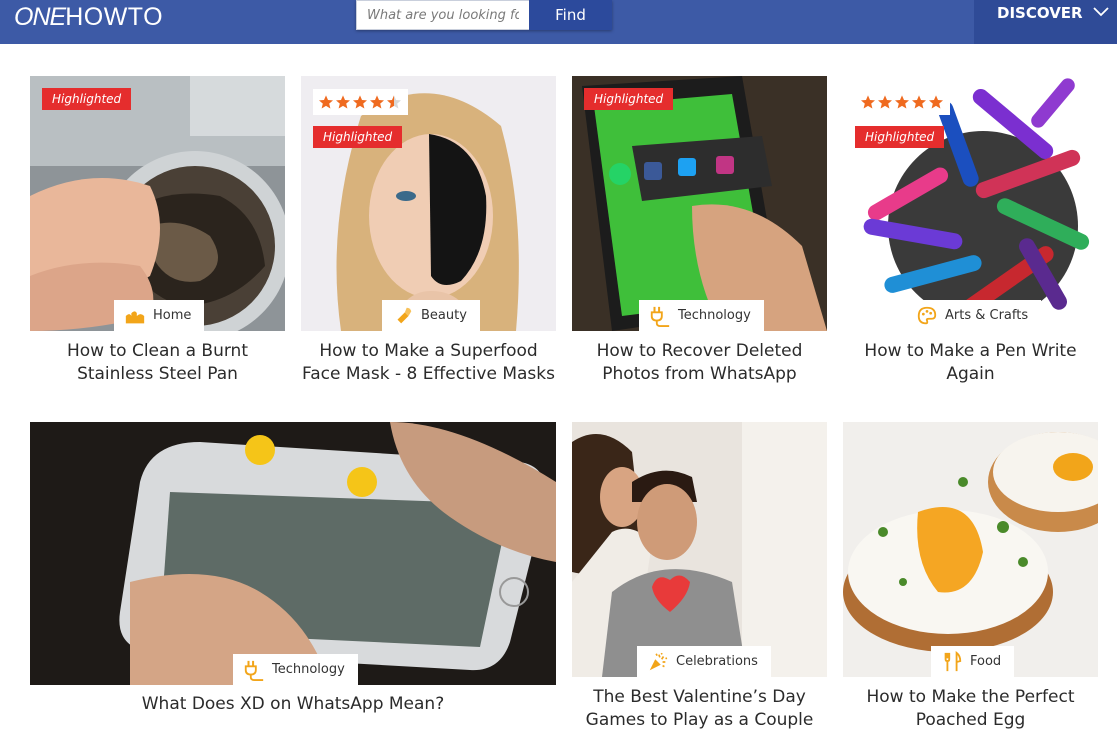 This screenshot has width=1117, height=746. I want to click on discover-label: DISCOVER, so click(1040, 13).